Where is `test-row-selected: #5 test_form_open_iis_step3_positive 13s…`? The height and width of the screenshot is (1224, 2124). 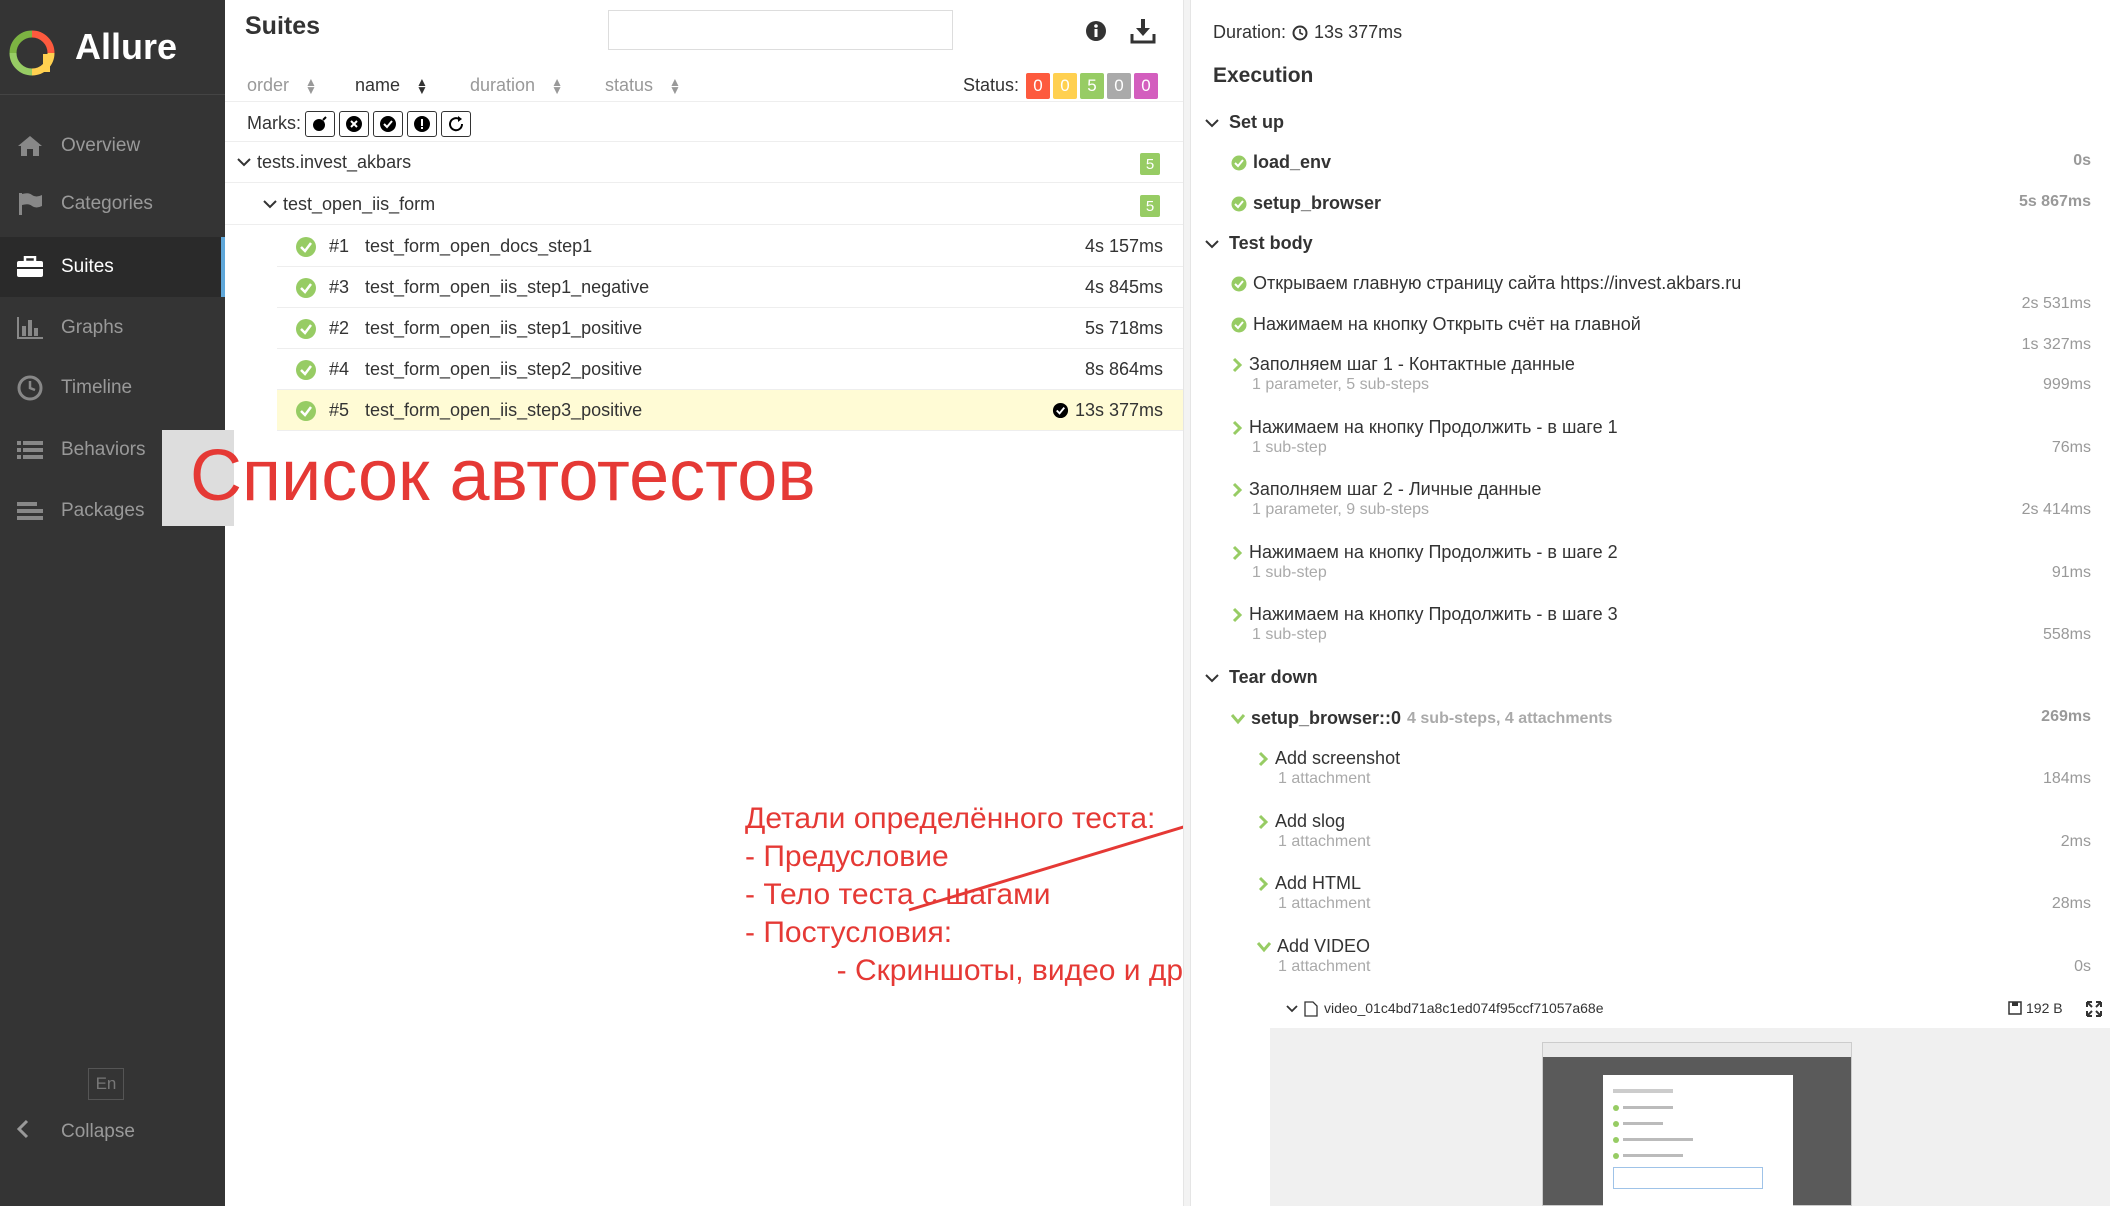 test-row-selected: #5 test_form_open_iis_step3_positive 13s… is located at coordinates (730, 410).